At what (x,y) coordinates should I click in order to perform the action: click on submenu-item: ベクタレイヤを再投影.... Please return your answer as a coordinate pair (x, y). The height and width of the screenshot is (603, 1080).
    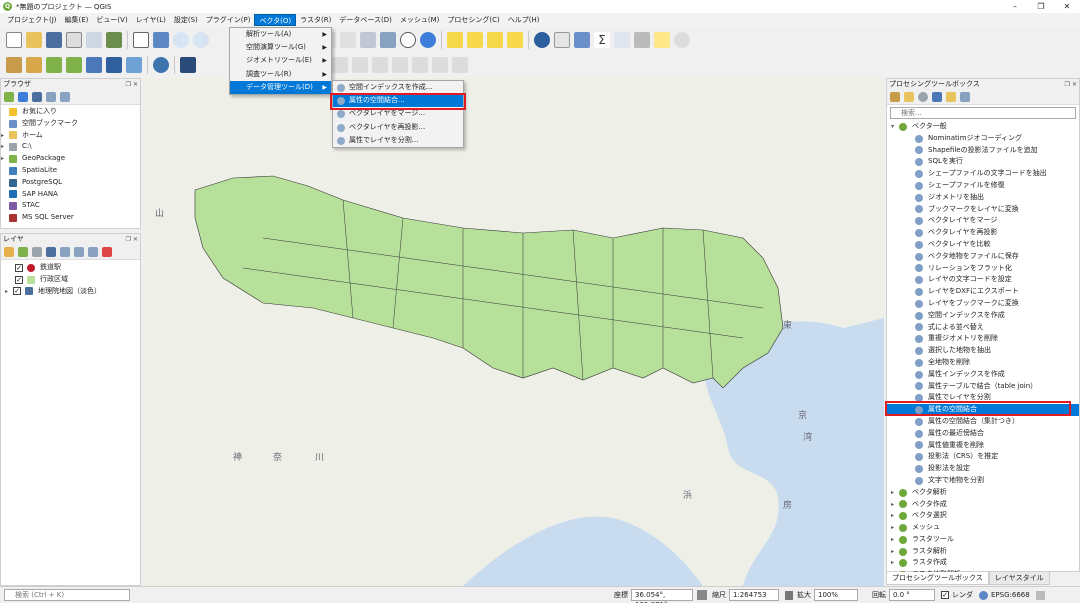
    Looking at the image, I should click on (398, 127).